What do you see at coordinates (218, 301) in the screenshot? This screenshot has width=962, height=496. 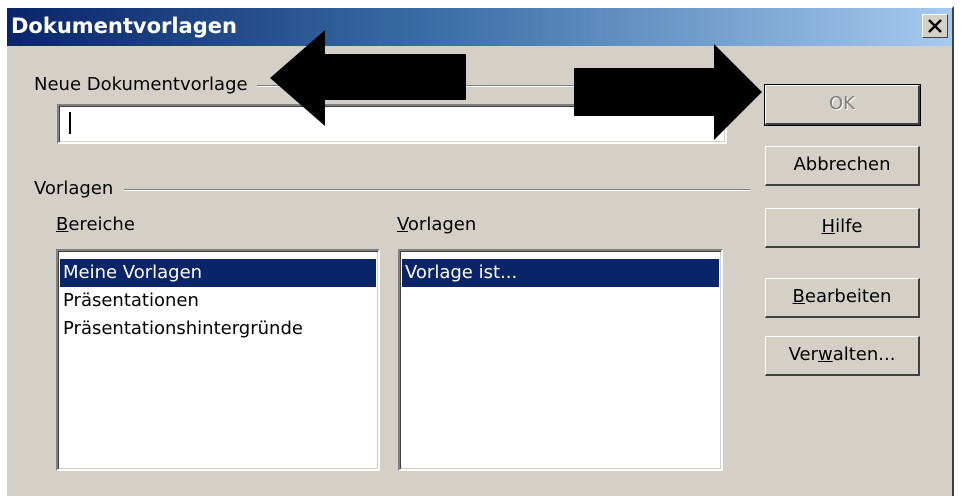 I see `category-item-praesentationen: Präsentationen` at bounding box center [218, 301].